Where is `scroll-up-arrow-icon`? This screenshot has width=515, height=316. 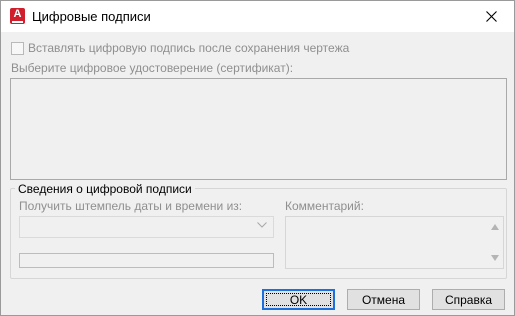 scroll-up-arrow-icon is located at coordinates (495, 227).